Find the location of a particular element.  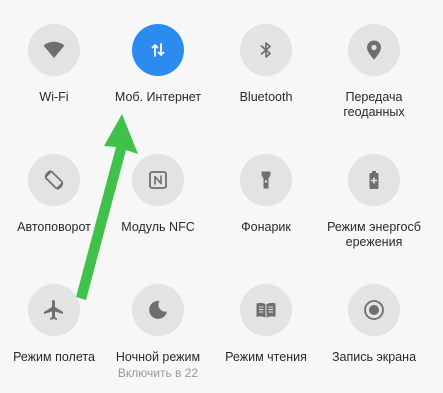

battery-saver-icon is located at coordinates (374, 180).